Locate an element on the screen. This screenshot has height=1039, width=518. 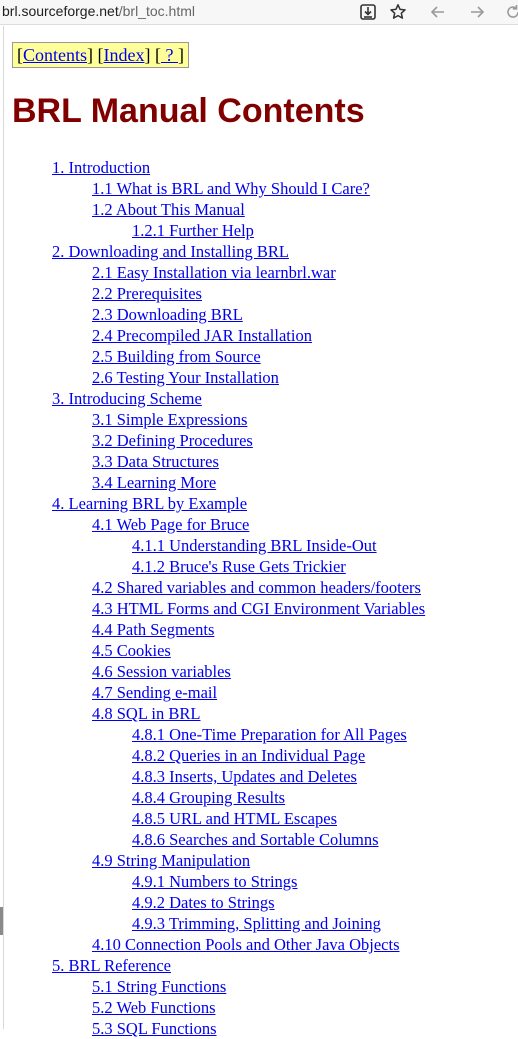
toc-item: 4.5 Cookies is located at coordinates (218, 650).